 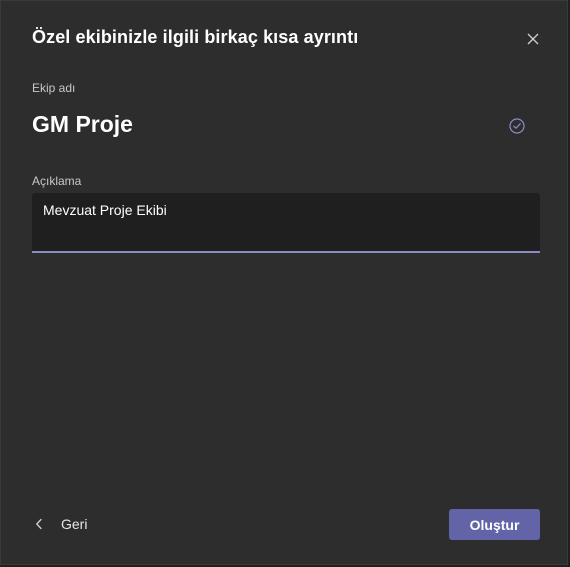 What do you see at coordinates (57, 181) in the screenshot?
I see `description-label: Açıklama` at bounding box center [57, 181].